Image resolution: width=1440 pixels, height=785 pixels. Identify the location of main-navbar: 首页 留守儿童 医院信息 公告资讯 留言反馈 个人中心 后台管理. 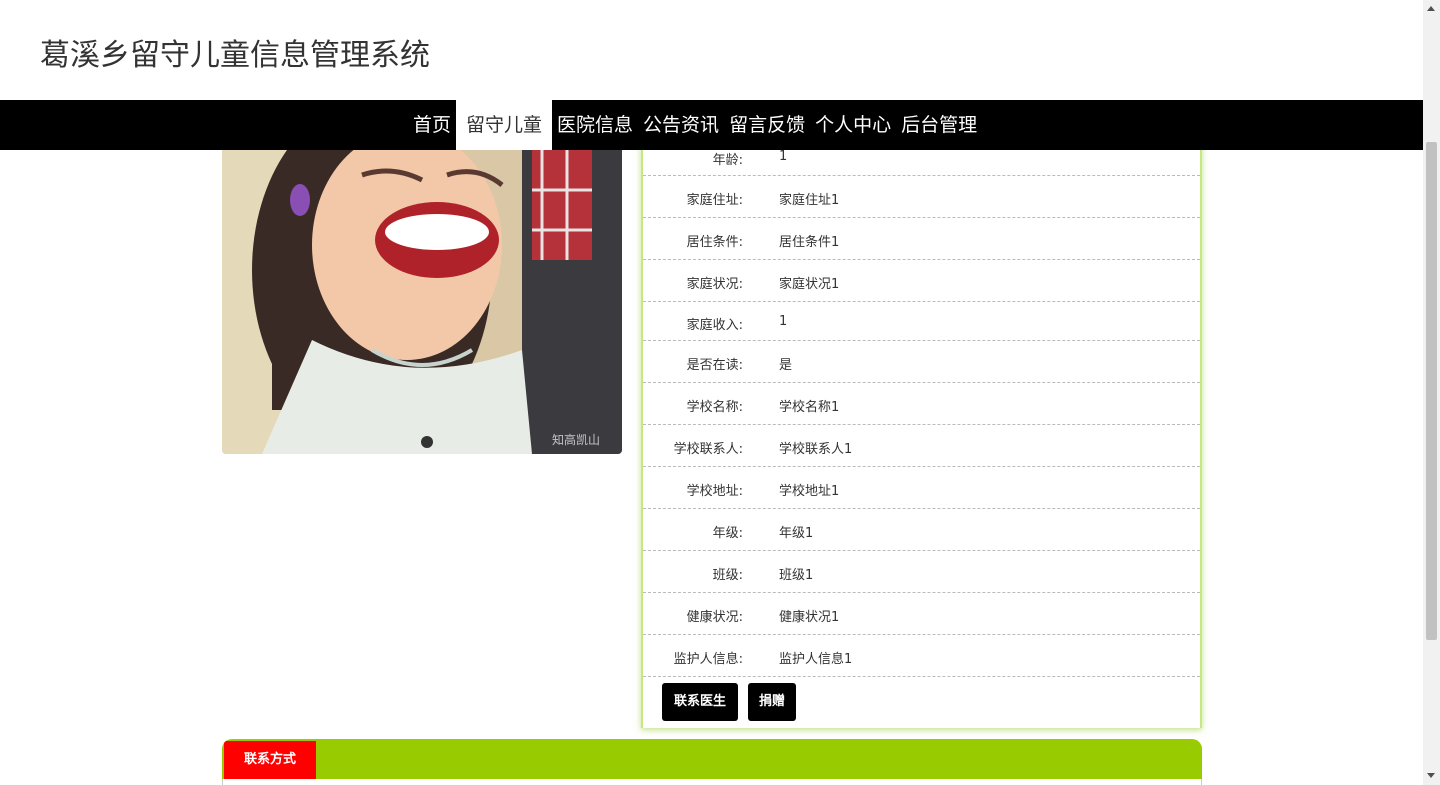
(711, 125).